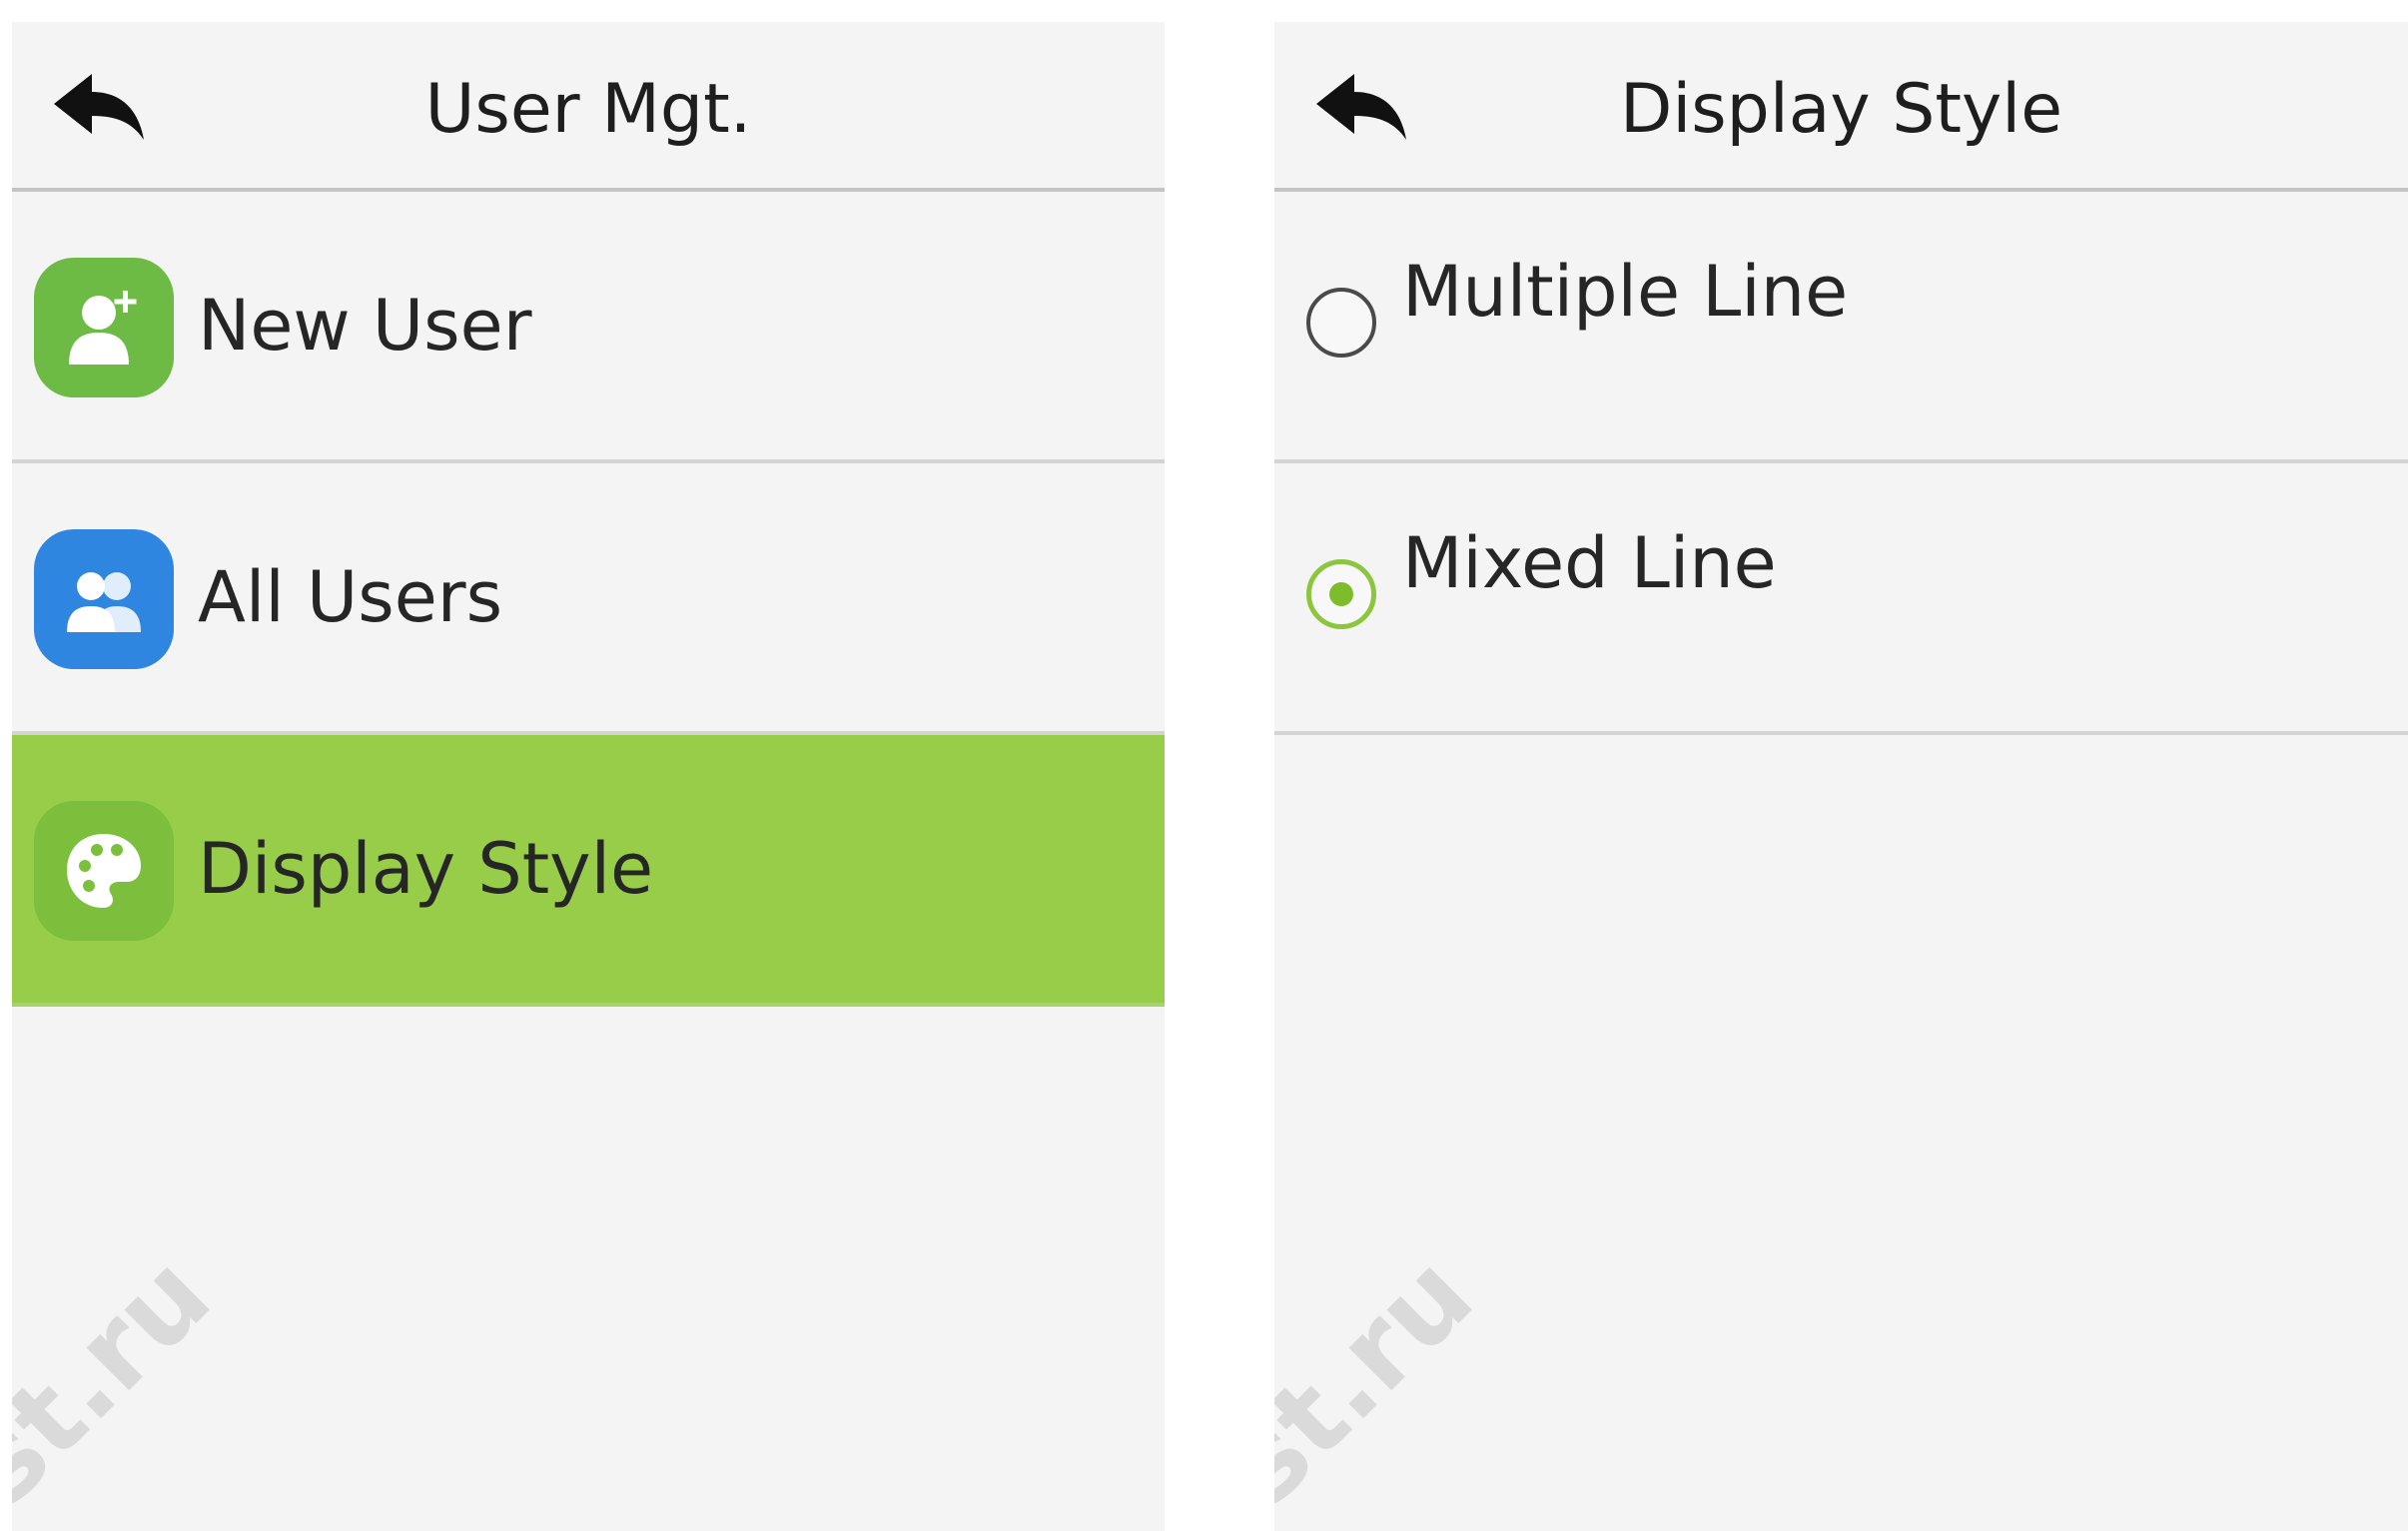 Image resolution: width=2408 pixels, height=1531 pixels. Describe the element at coordinates (588, 109) in the screenshot. I see `page-title: User Mgt.` at that location.